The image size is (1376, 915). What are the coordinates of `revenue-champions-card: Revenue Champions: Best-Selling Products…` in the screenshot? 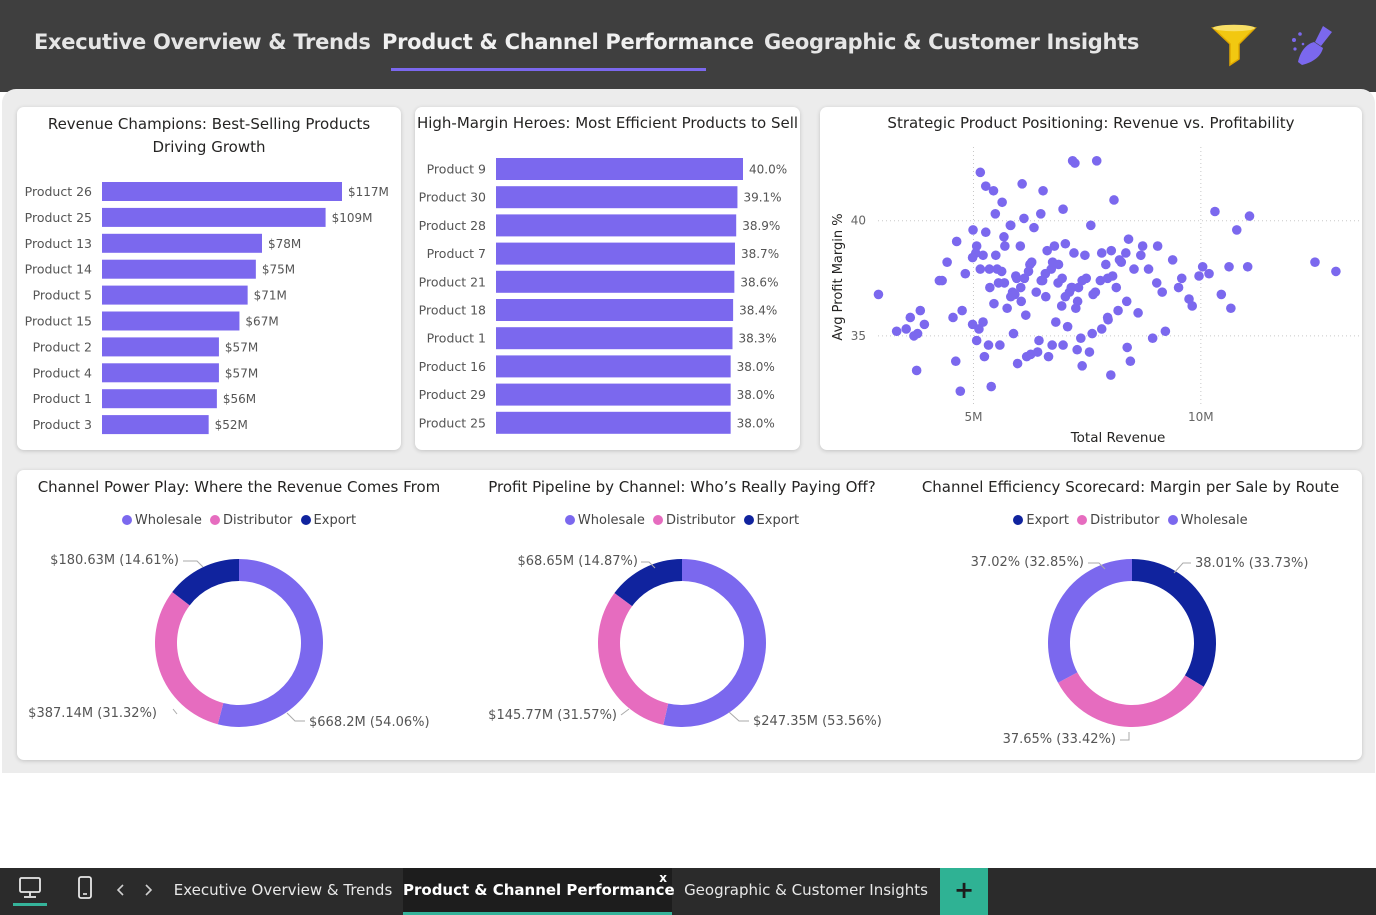 It's located at (209, 278).